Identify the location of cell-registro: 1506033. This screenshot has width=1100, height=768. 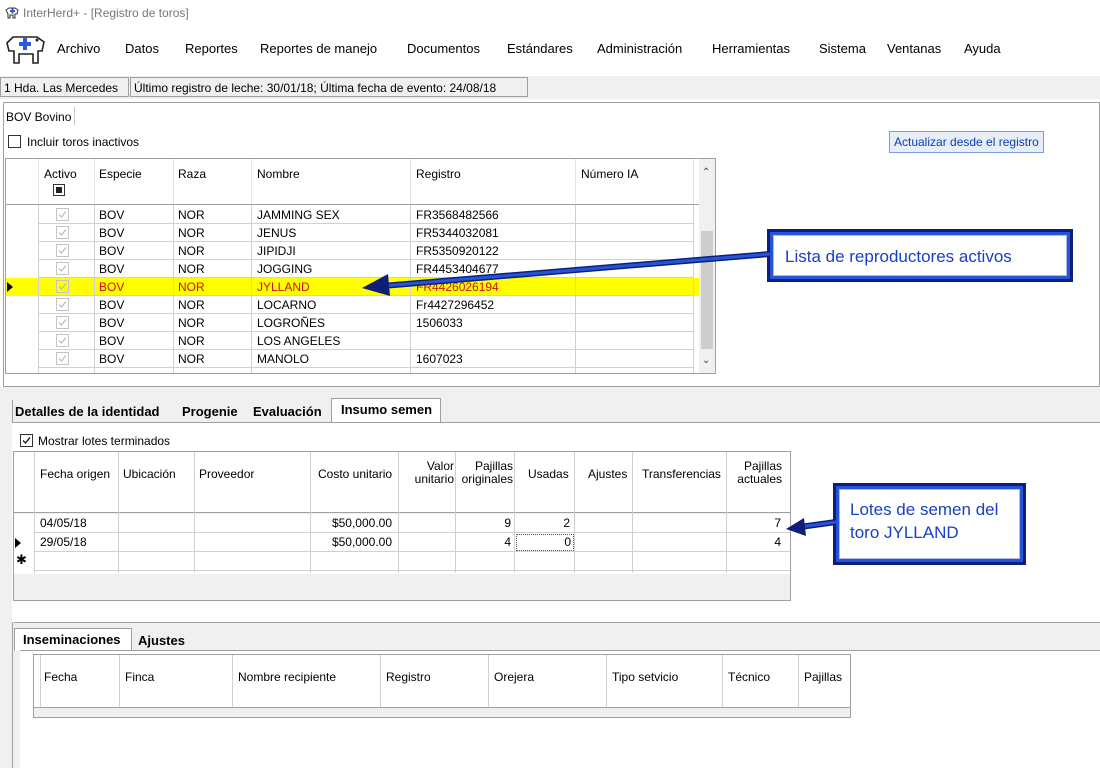
(439, 323).